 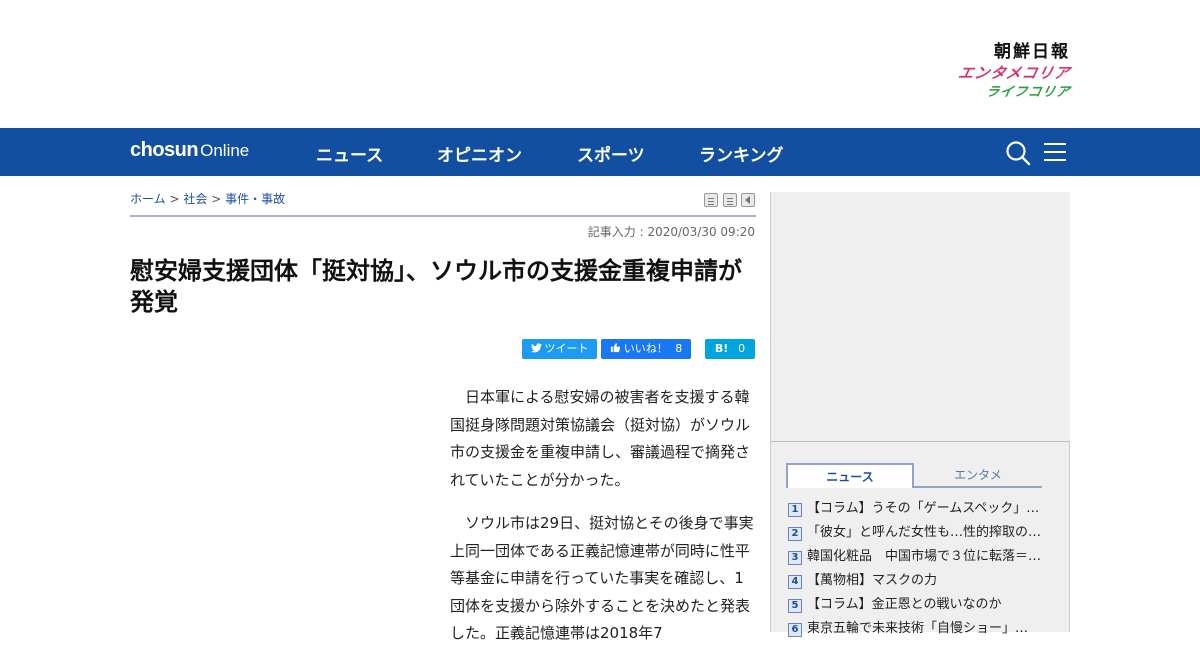 I want to click on like-label: いいね！, so click(x=645, y=348).